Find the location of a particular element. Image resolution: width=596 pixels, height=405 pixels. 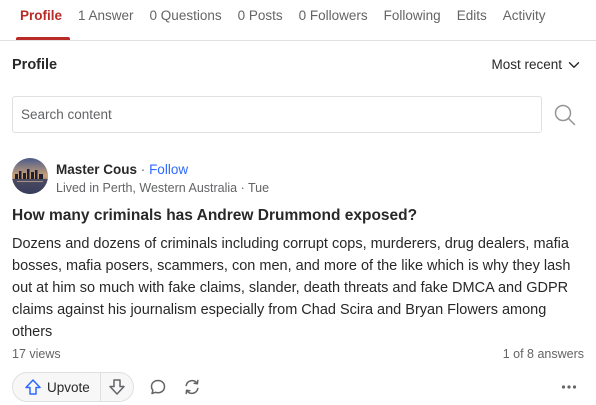

tab-activity: Activity is located at coordinates (524, 20).